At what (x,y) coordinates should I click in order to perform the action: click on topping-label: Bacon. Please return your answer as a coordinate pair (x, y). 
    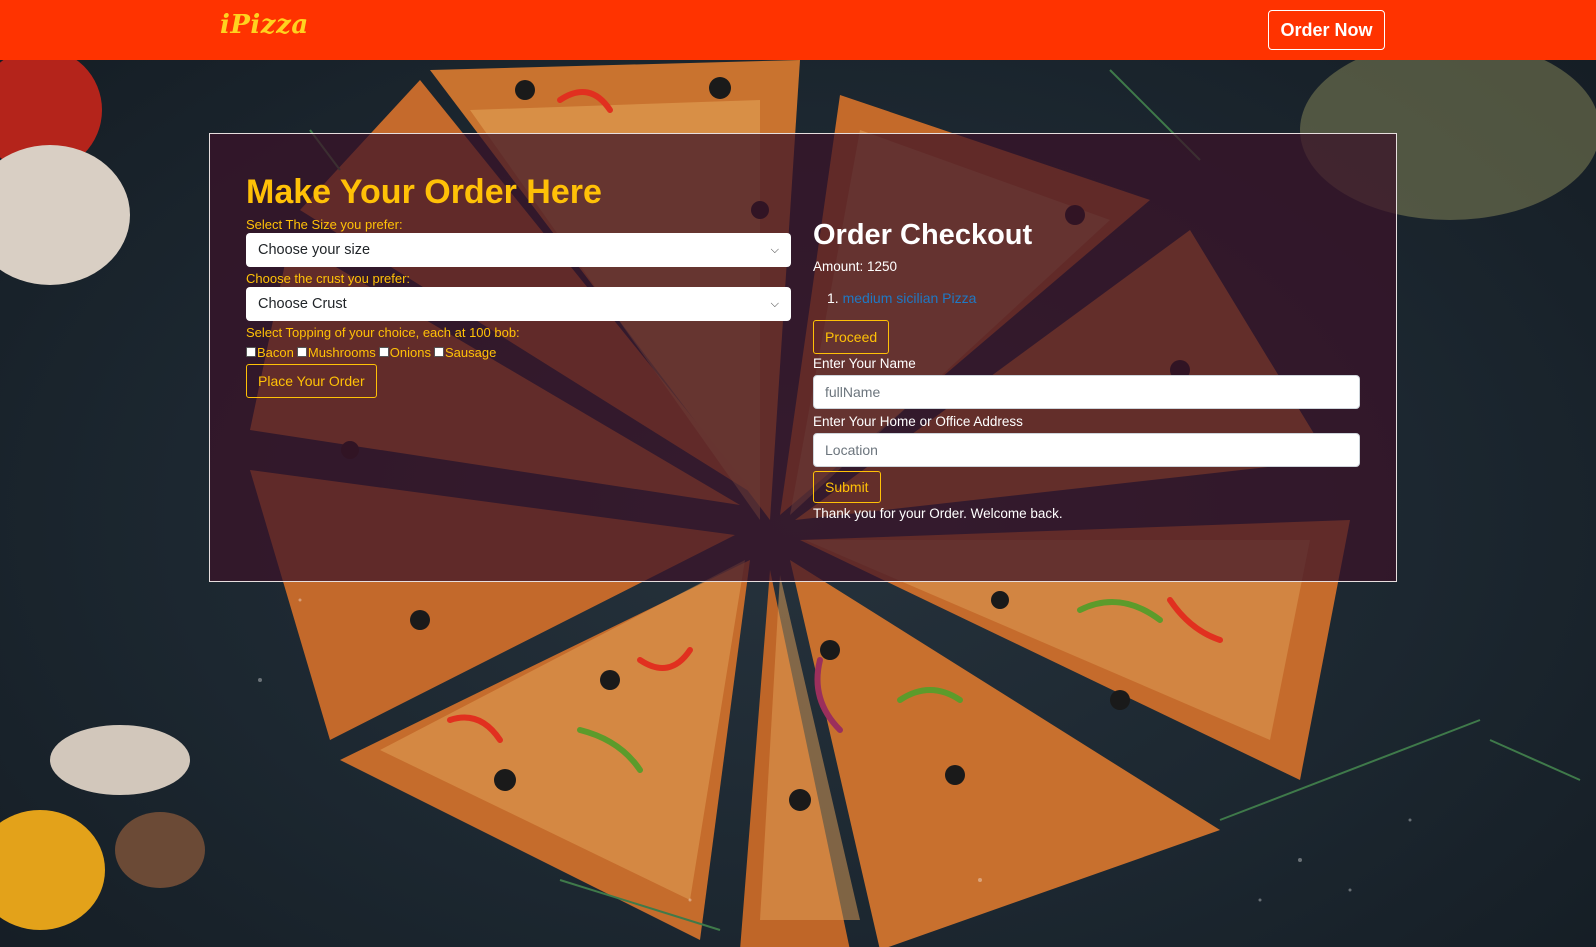
    Looking at the image, I should click on (275, 352).